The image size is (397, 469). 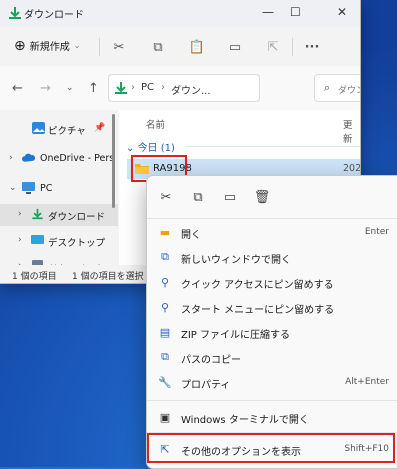 What do you see at coordinates (349, 91) in the screenshot?
I see `search-placeholder: ダウンロ` at bounding box center [349, 91].